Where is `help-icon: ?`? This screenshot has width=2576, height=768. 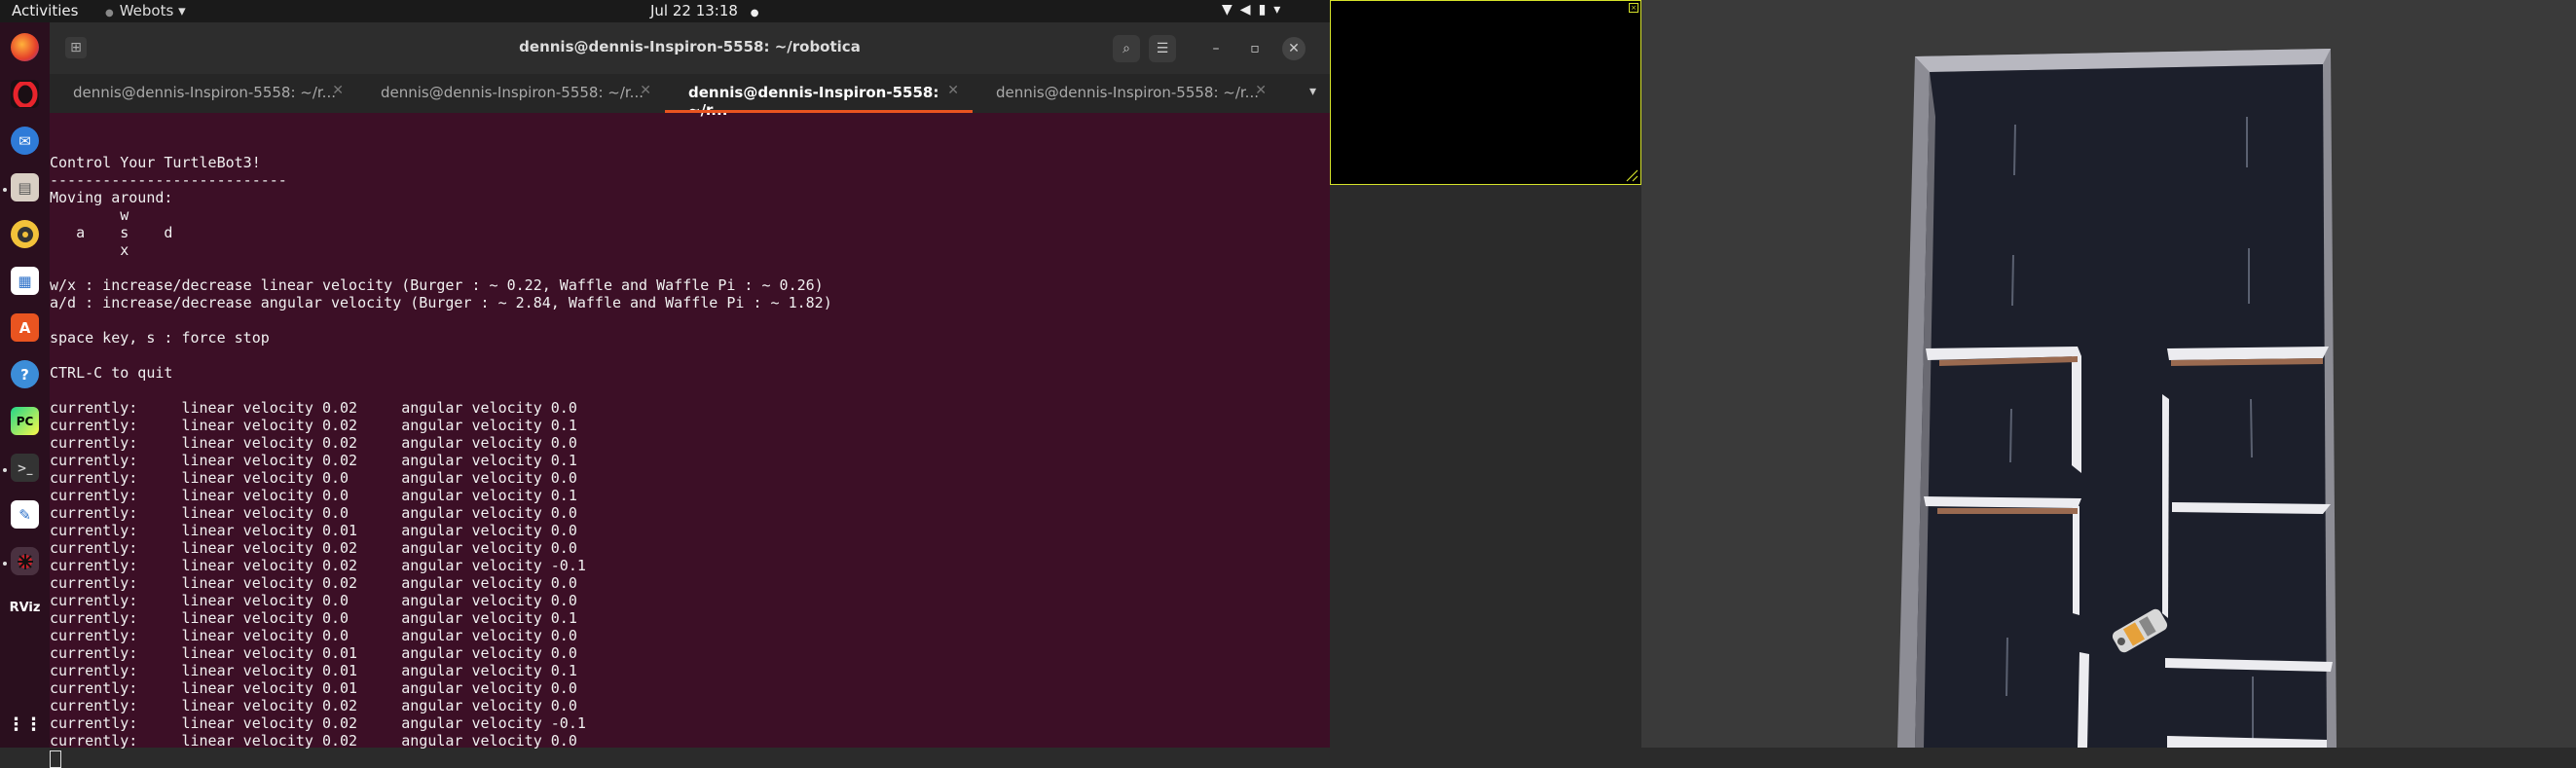
help-icon: ? is located at coordinates (25, 374).